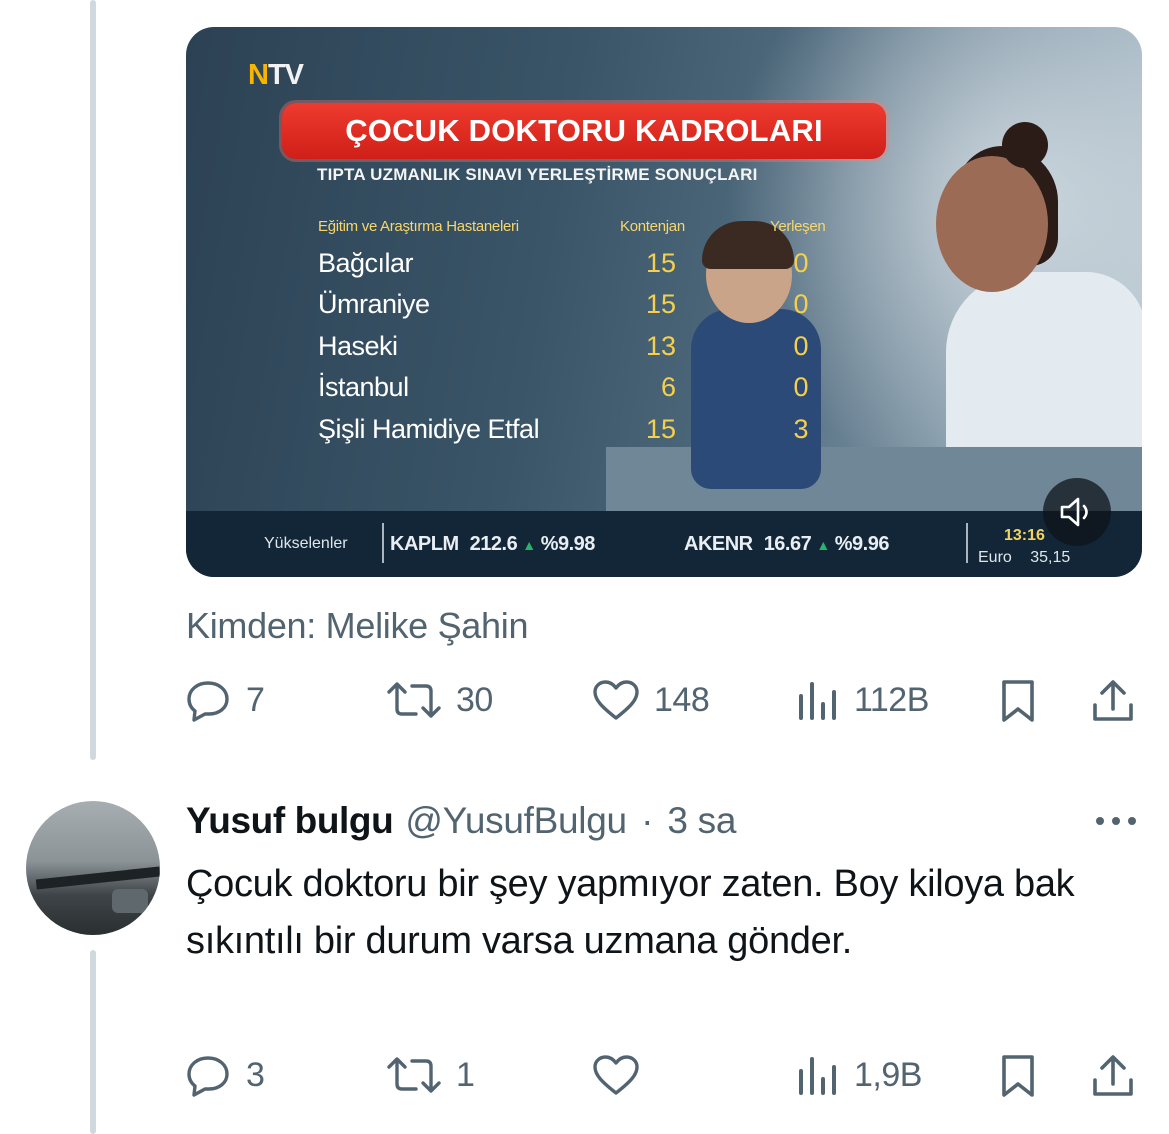 This screenshot has height=1134, width=1169. Describe the element at coordinates (660, 346) in the screenshot. I see `table-row-quota: 13` at that location.